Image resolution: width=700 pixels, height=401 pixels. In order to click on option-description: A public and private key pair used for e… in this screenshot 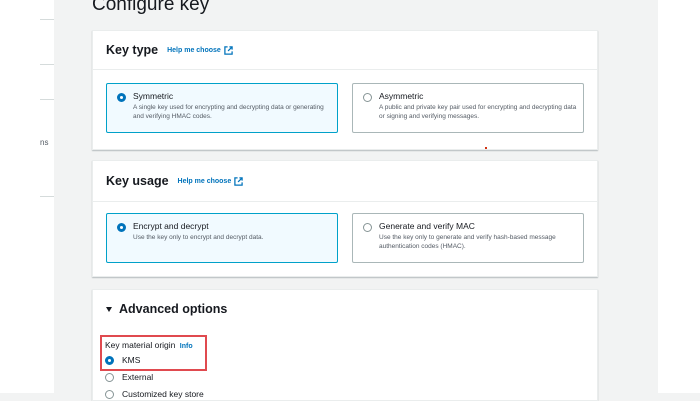, I will do `click(478, 112)`.